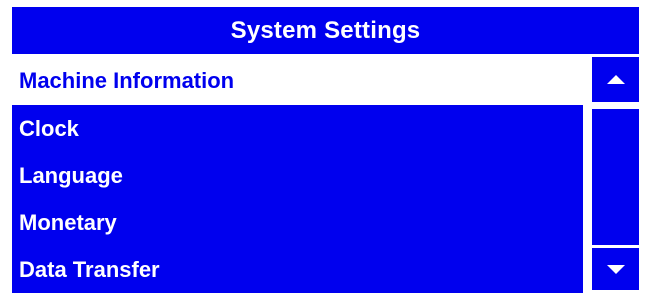 The width and height of the screenshot is (651, 297). I want to click on menu-item-monetary: Monetary, so click(297, 222).